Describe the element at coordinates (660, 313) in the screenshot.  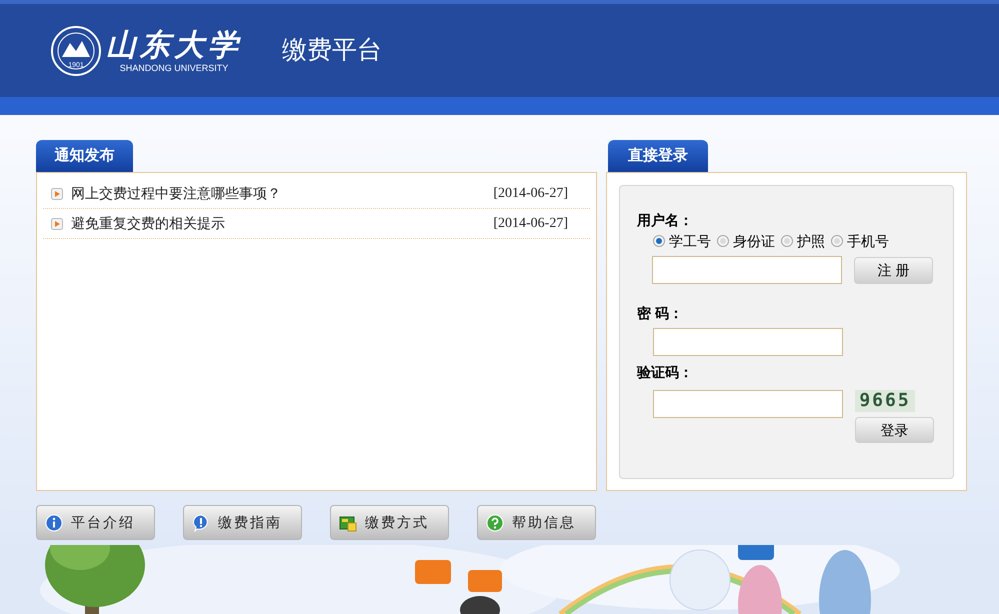
I see `password-label: 密 码：` at that location.